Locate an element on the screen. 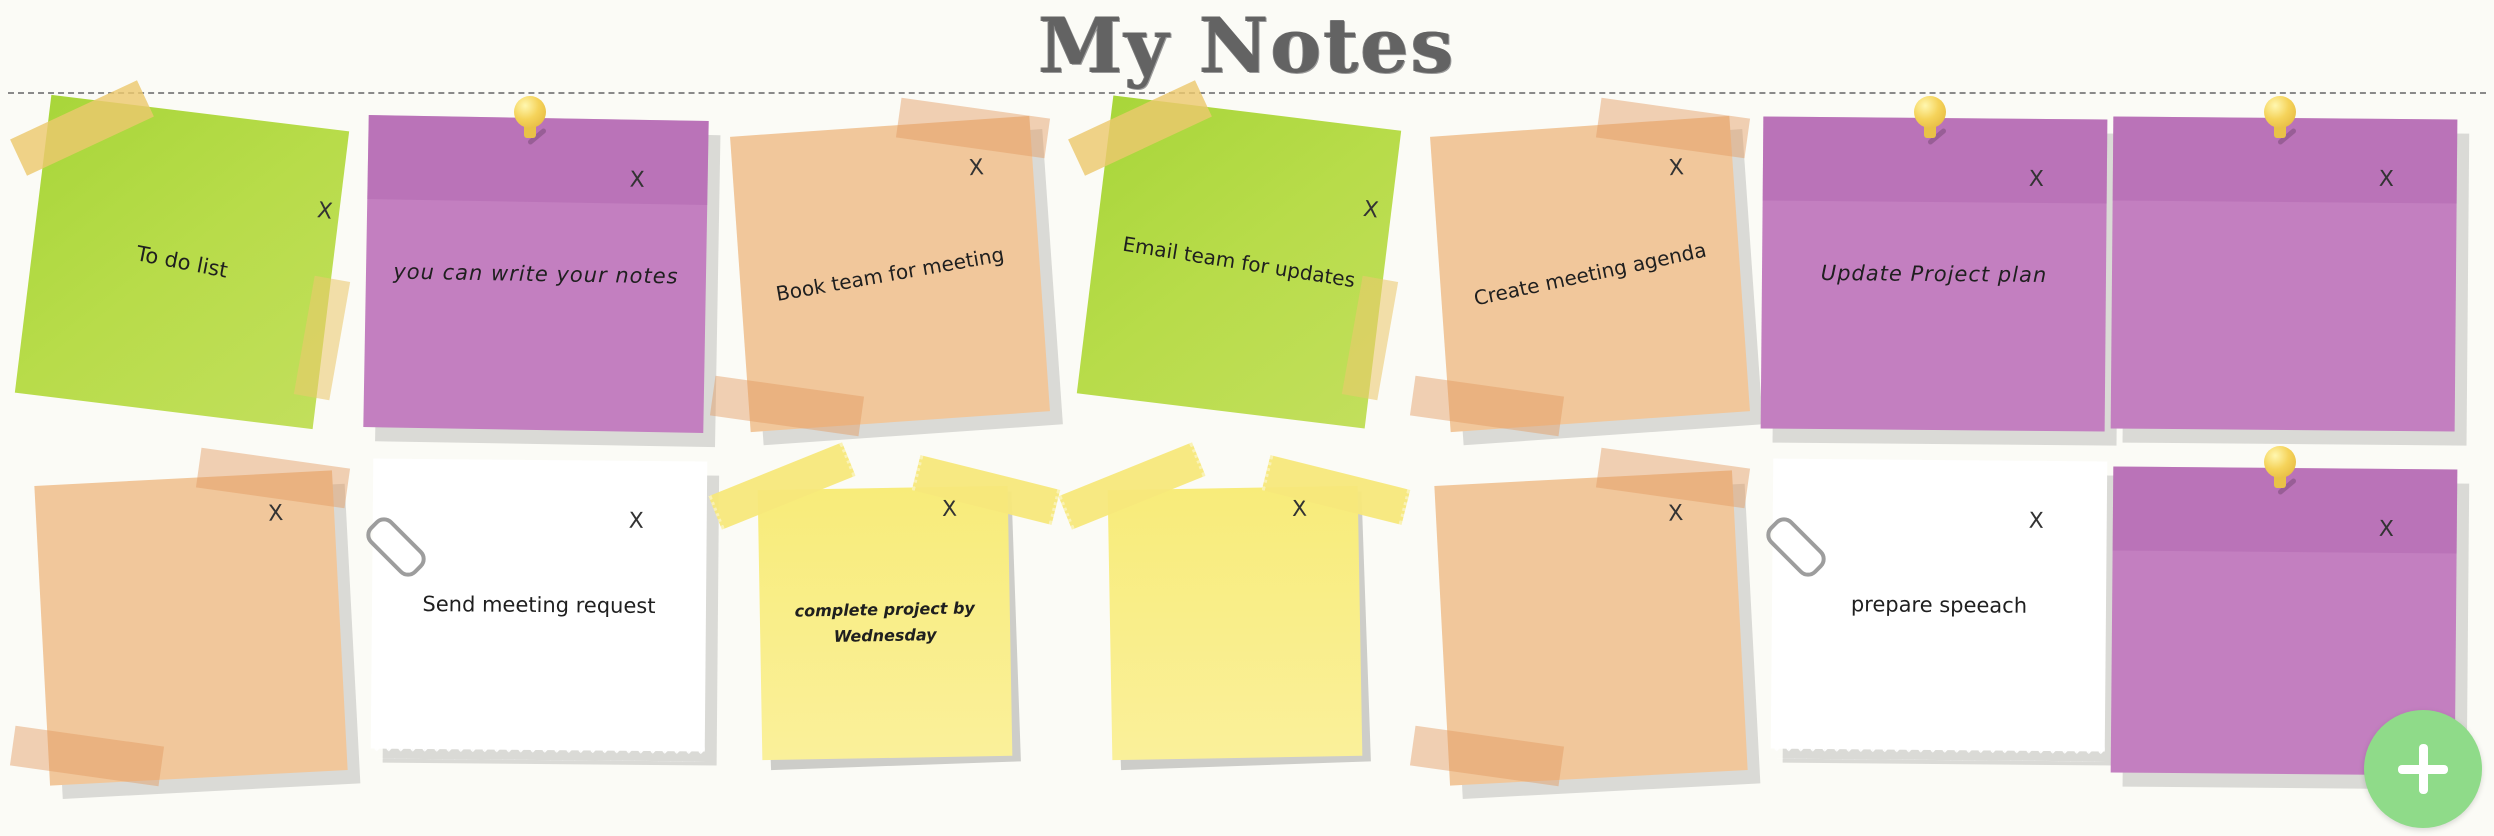 This screenshot has width=2494, height=836. add-note-button is located at coordinates (2423, 769).